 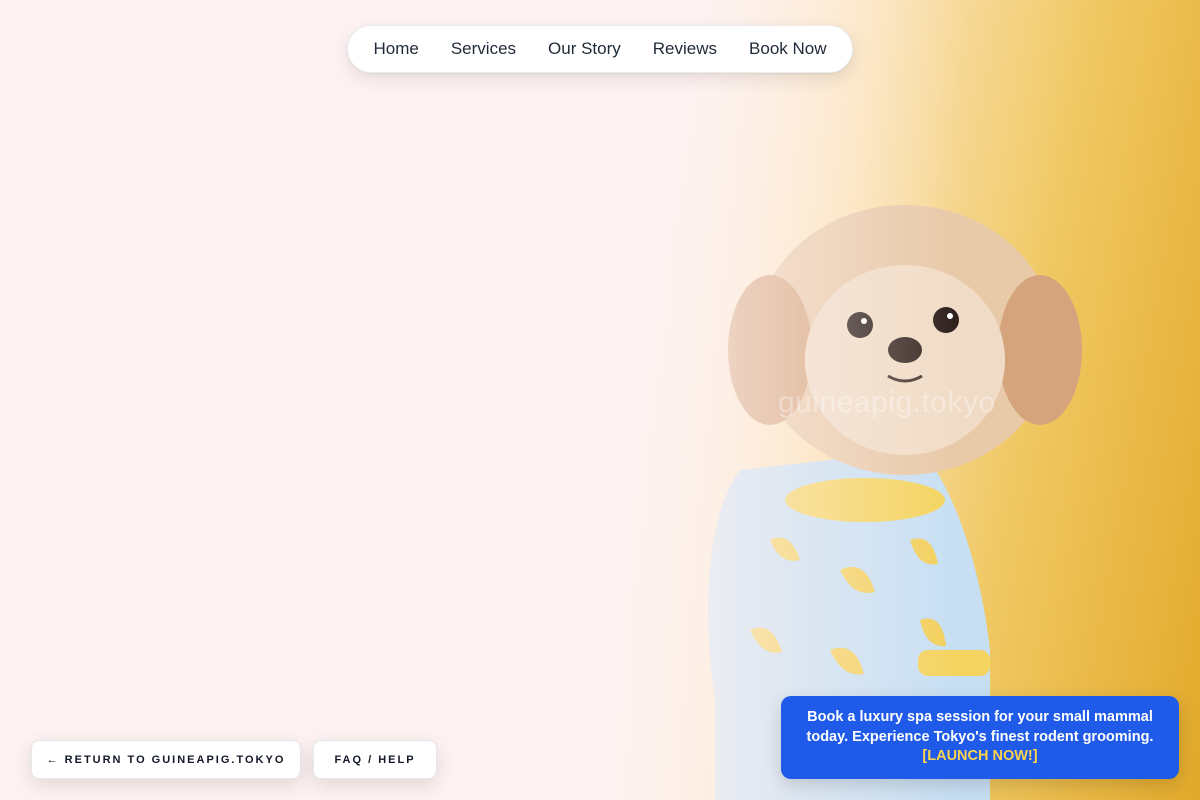 What do you see at coordinates (375, 759) in the screenshot?
I see `faq-help-button: FAQ / HELP` at bounding box center [375, 759].